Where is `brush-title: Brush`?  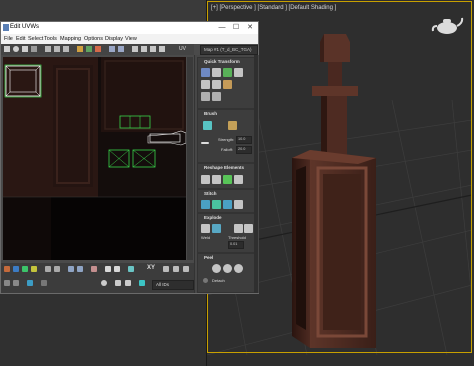 brush-title: Brush is located at coordinates (210, 113).